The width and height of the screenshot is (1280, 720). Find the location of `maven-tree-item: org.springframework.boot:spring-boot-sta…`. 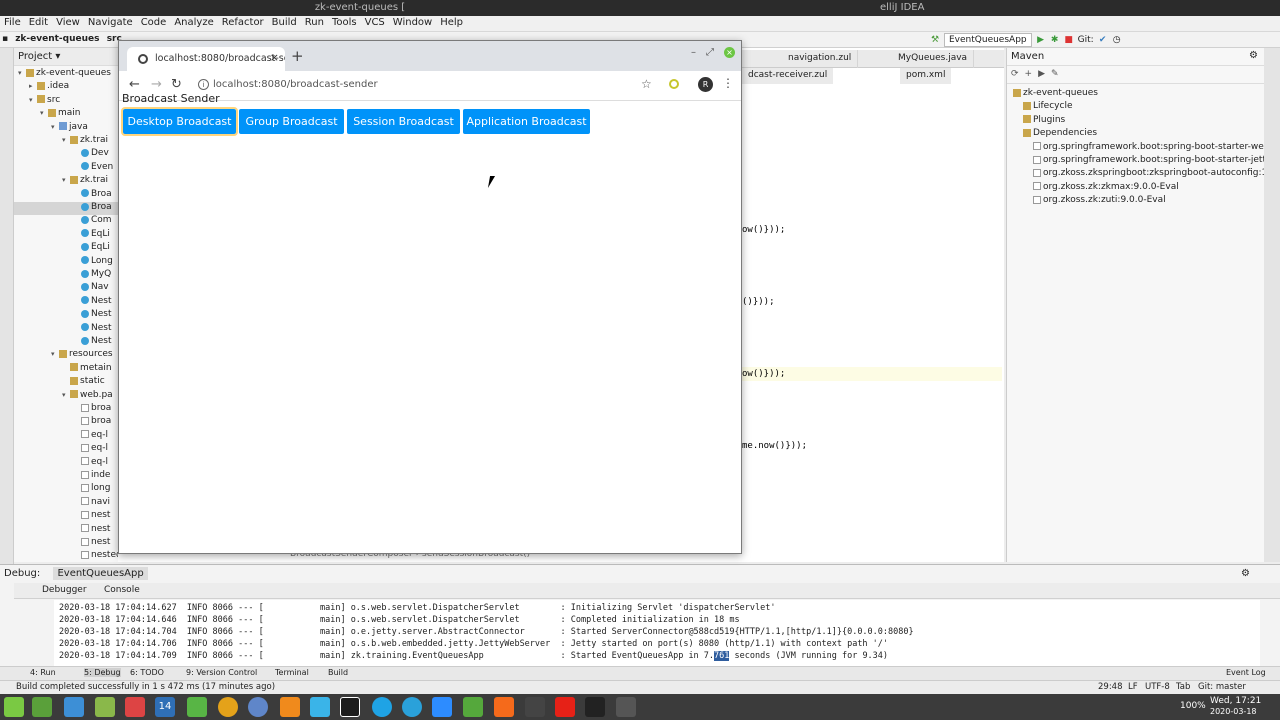

maven-tree-item: org.springframework.boot:spring-boot-sta… is located at coordinates (1156, 160).